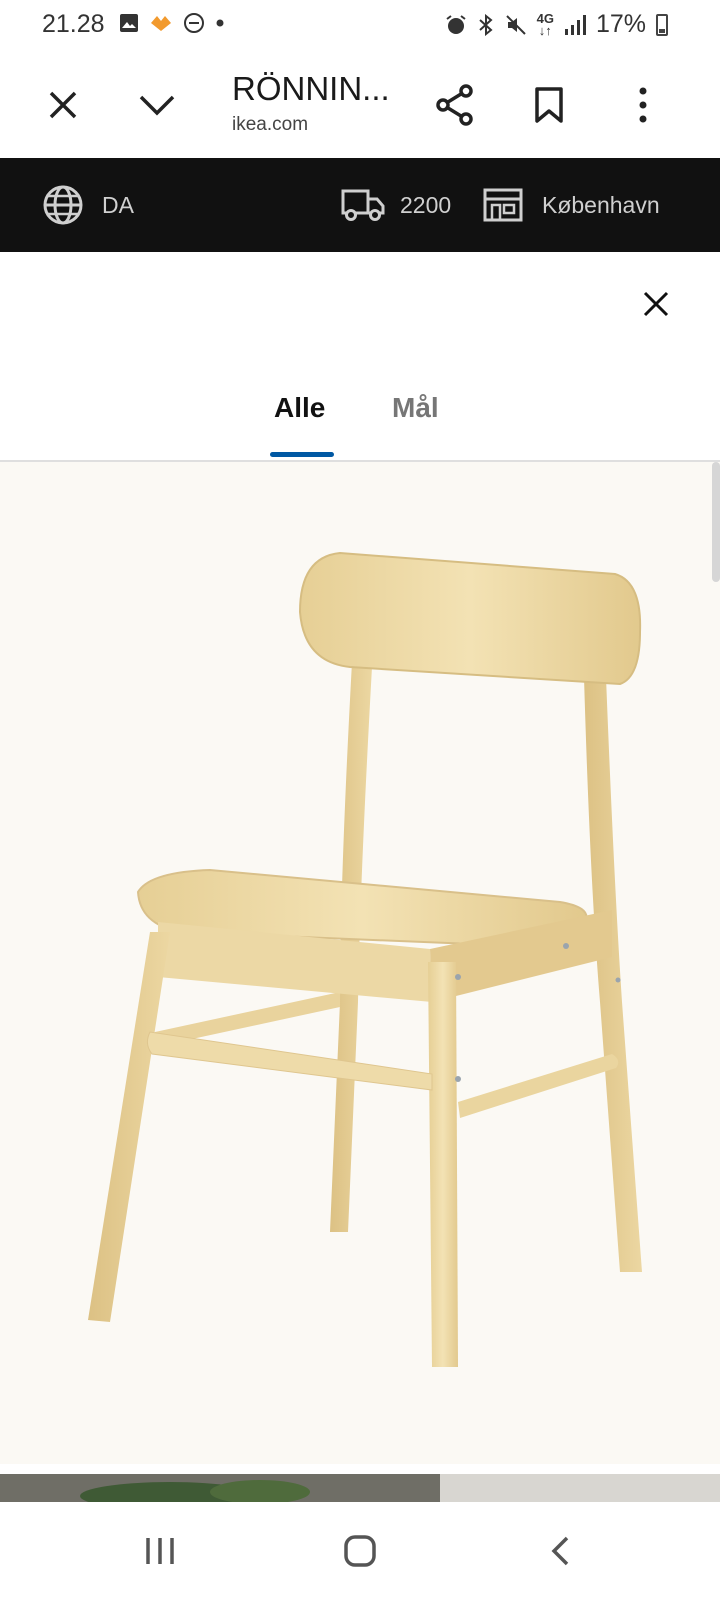 The width and height of the screenshot is (720, 1600). I want to click on minimize-button, so click(157, 105).